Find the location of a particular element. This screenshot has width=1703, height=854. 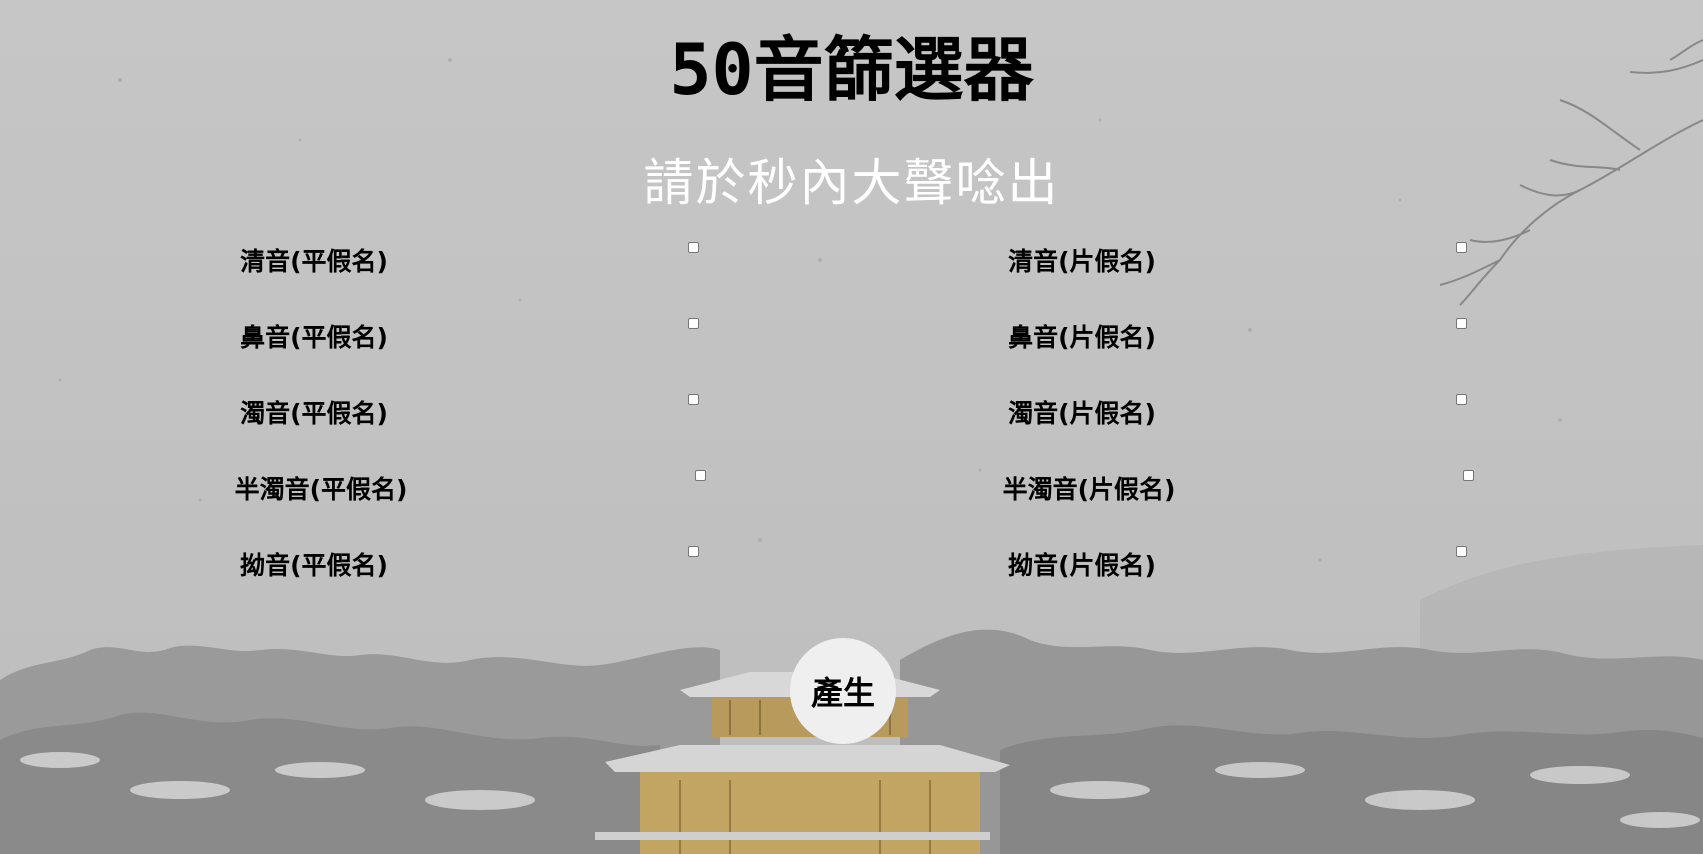

option-label-bion-katakana: 鼻音(片假名) is located at coordinates (1082, 337).